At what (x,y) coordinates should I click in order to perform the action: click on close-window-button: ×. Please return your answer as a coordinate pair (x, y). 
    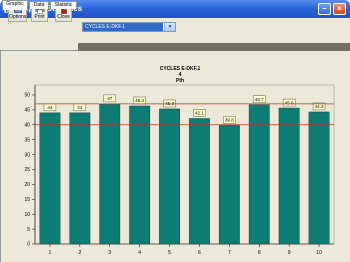
    Looking at the image, I should click on (339, 9).